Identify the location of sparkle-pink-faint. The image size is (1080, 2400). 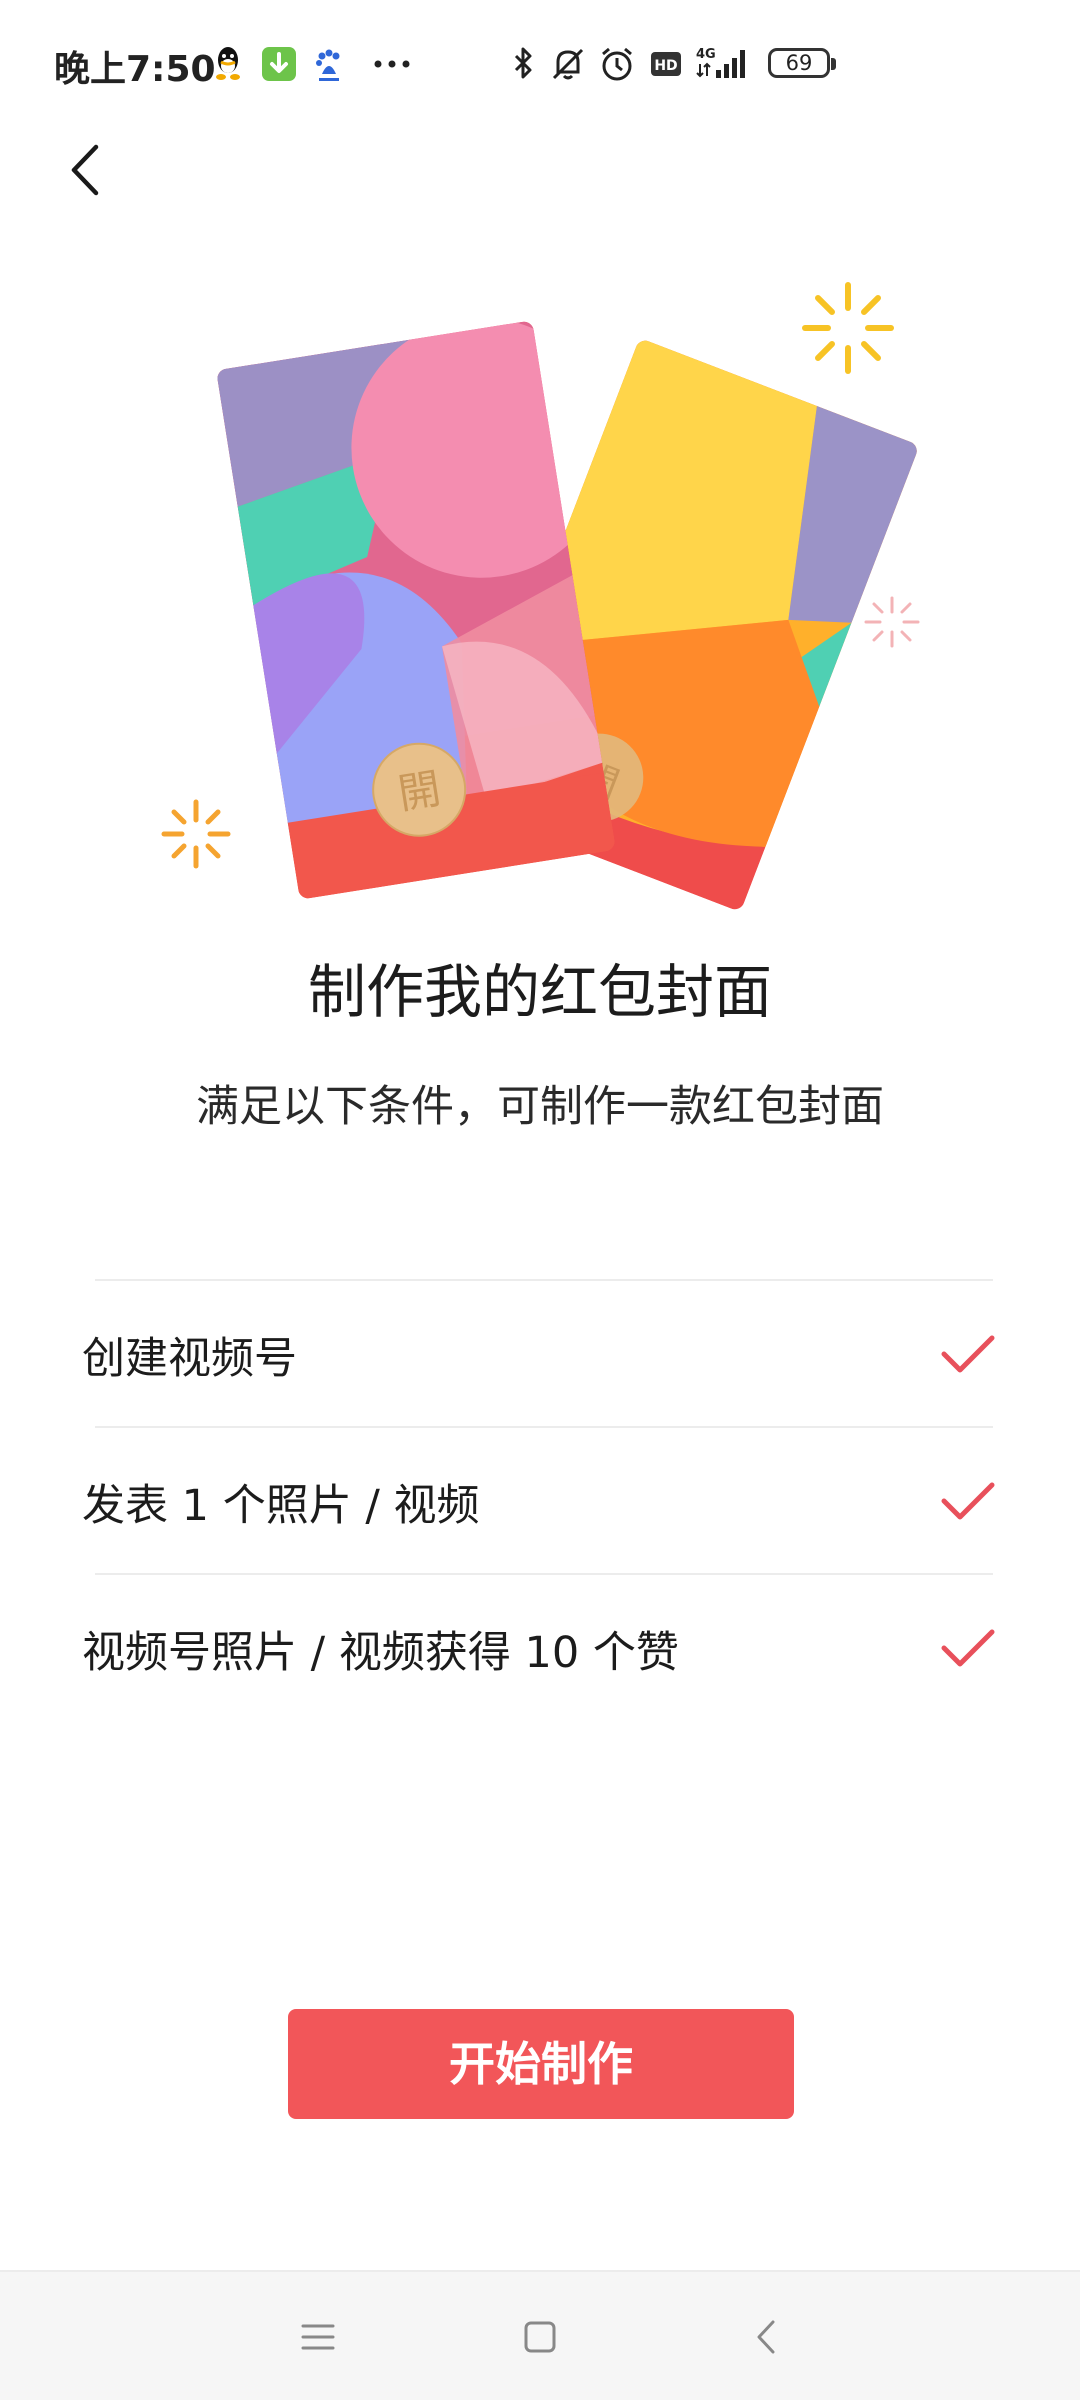
(892, 622).